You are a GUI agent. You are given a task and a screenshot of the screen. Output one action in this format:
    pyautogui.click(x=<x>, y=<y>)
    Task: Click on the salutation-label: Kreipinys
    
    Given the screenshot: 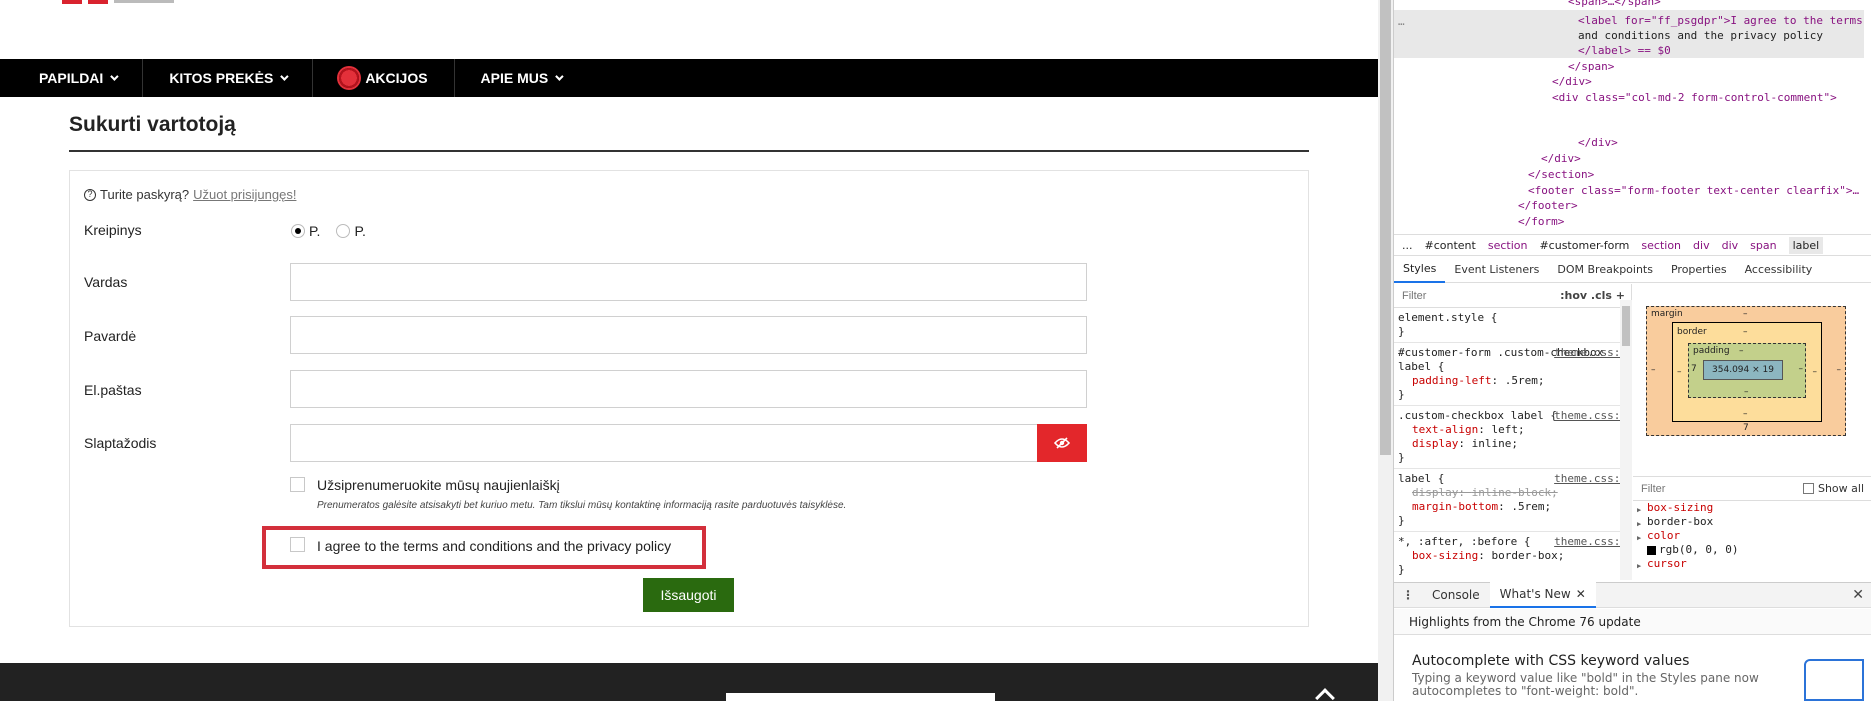 What is the action you would take?
    pyautogui.click(x=113, y=230)
    